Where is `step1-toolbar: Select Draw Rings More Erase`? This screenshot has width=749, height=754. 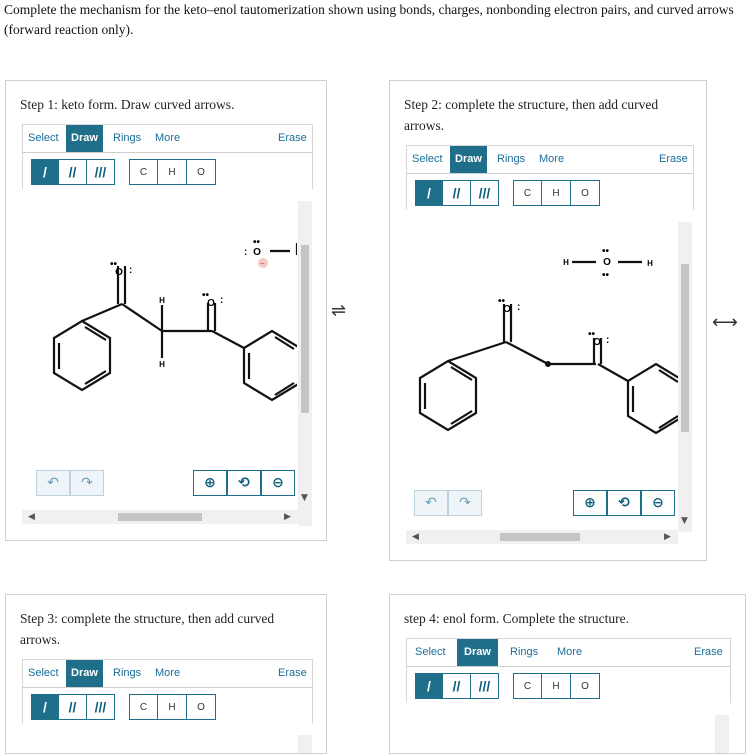
step1-toolbar: Select Draw Rings More Erase is located at coordinates (167, 138).